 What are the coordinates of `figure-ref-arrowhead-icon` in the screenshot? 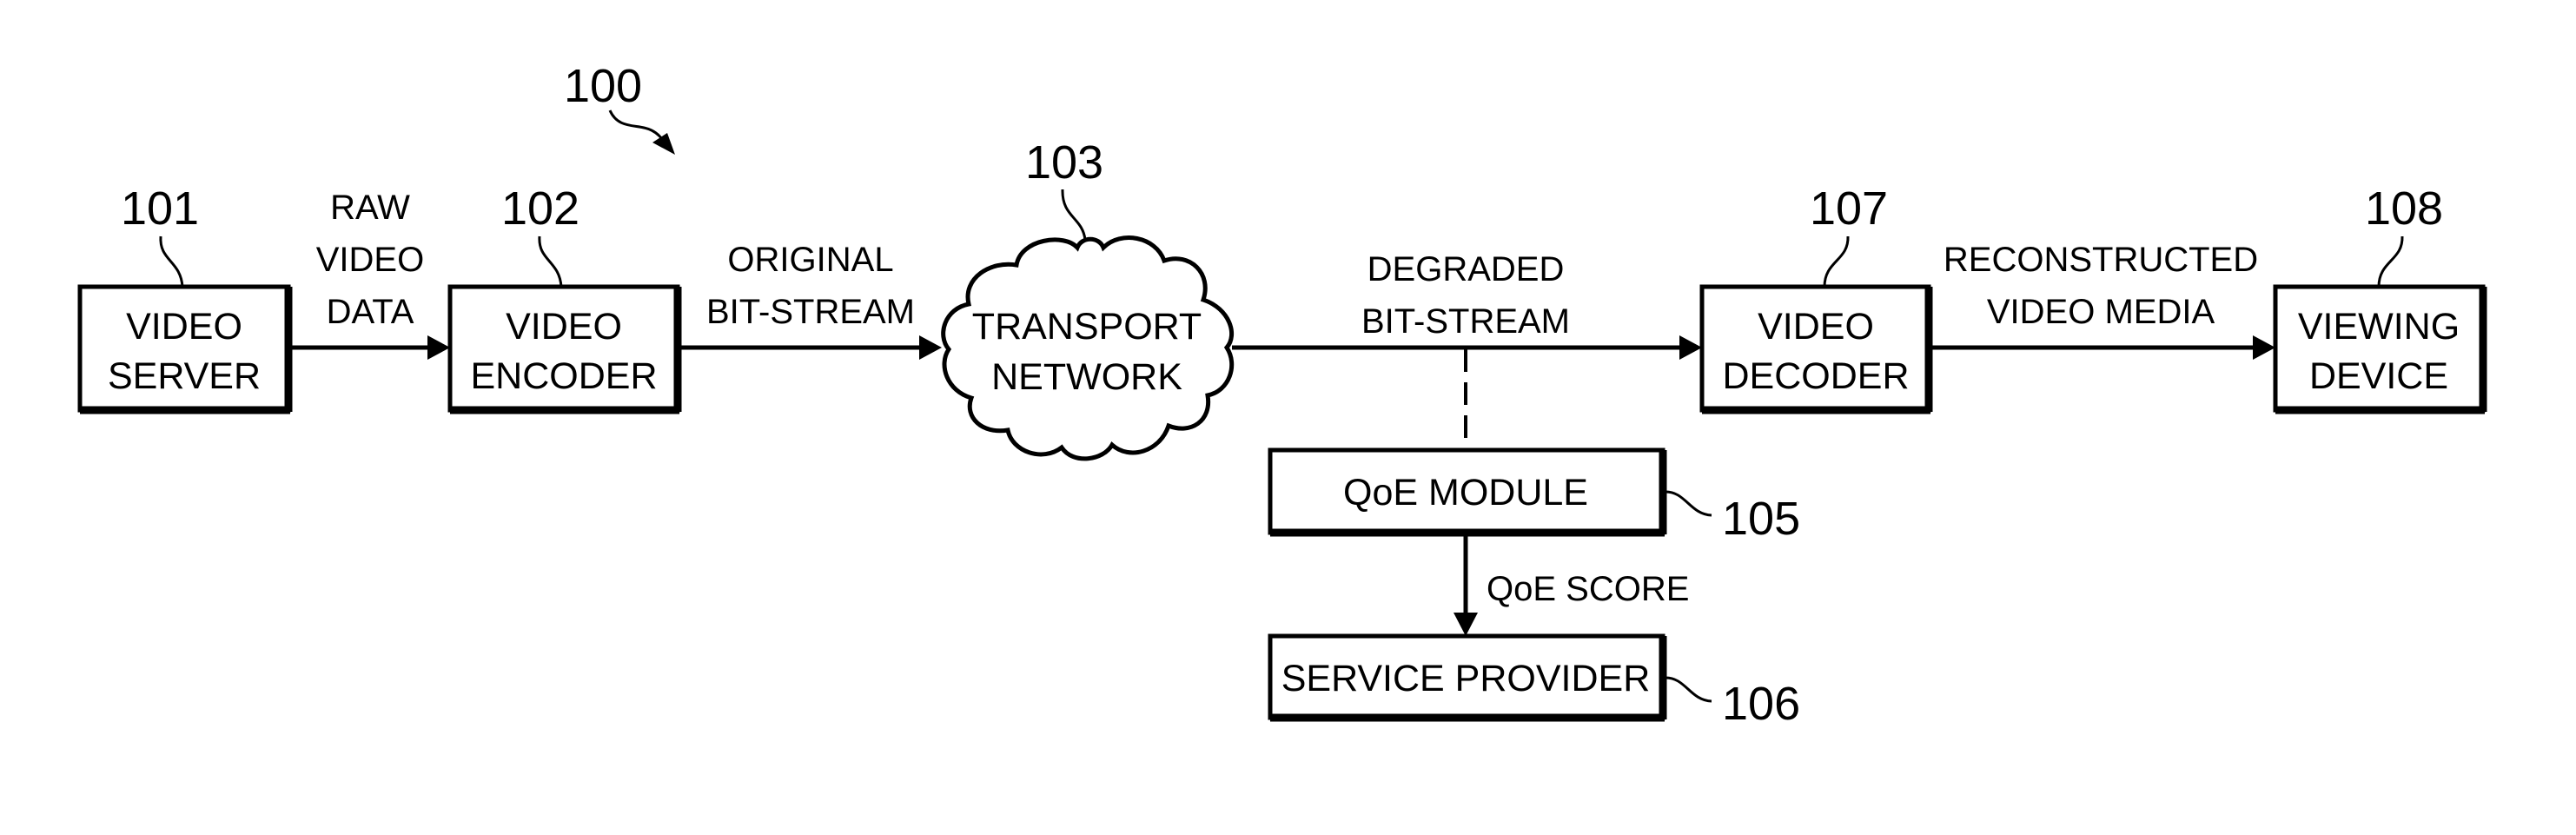 It's located at (663, 144).